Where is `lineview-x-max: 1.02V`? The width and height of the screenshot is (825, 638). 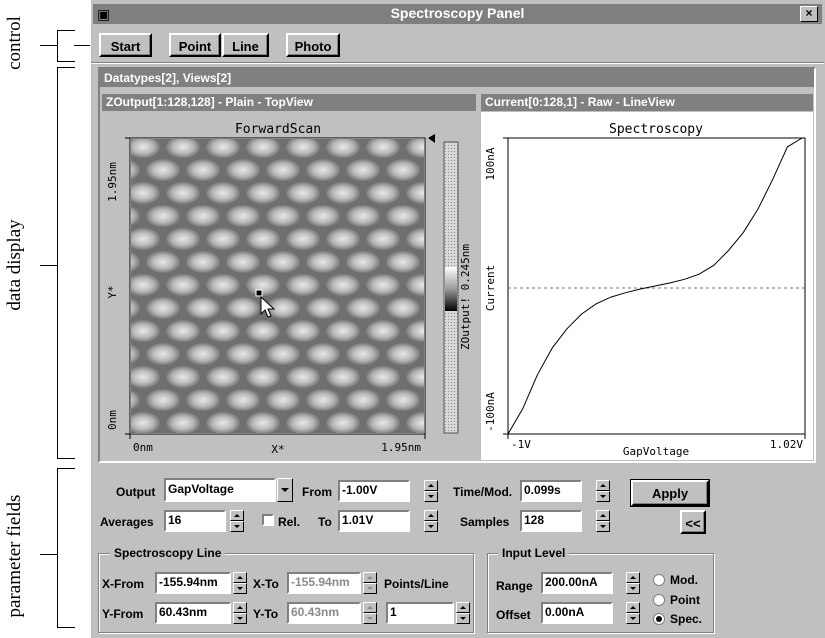 lineview-x-max: 1.02V is located at coordinates (786, 444).